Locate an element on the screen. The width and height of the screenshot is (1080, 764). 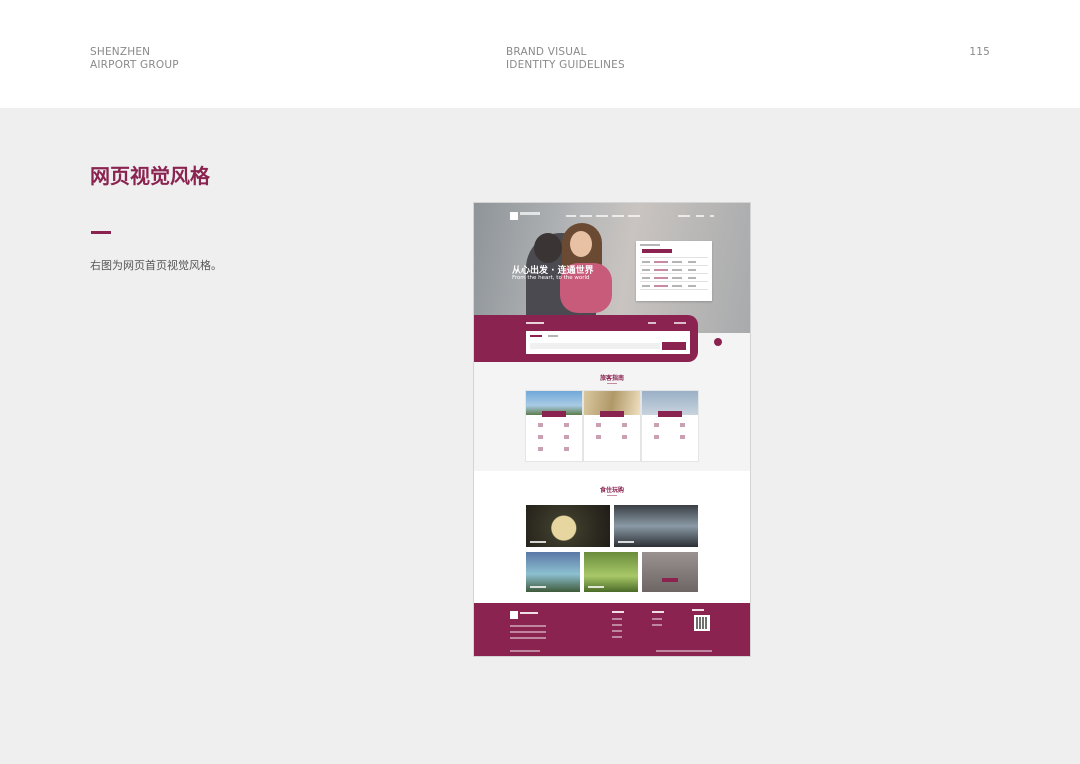
document-title: BRAND VISUAL IDENTITY GUIDELINES is located at coordinates (565, 58).